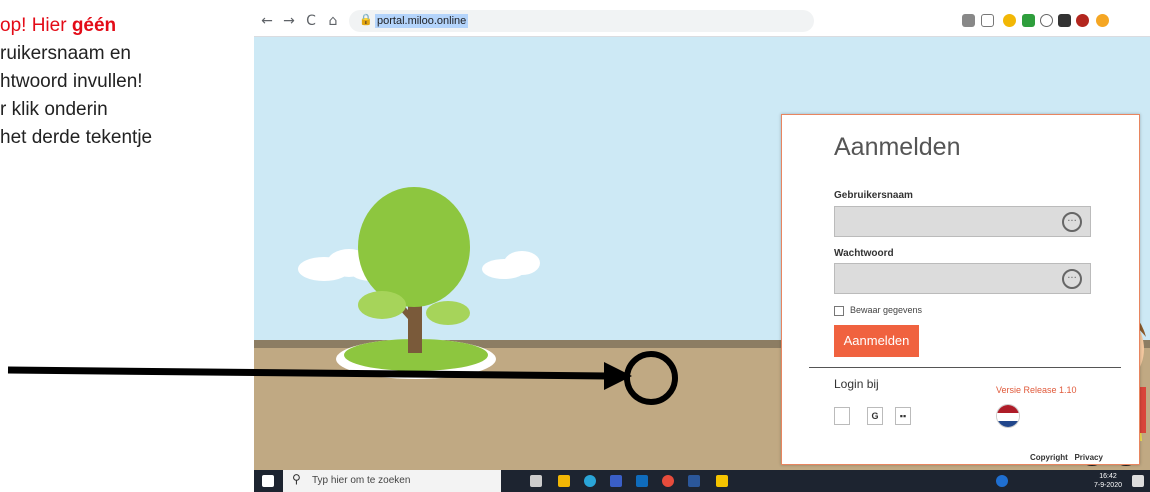 This screenshot has width=1150, height=492. I want to click on forward-icon: →, so click(289, 21).